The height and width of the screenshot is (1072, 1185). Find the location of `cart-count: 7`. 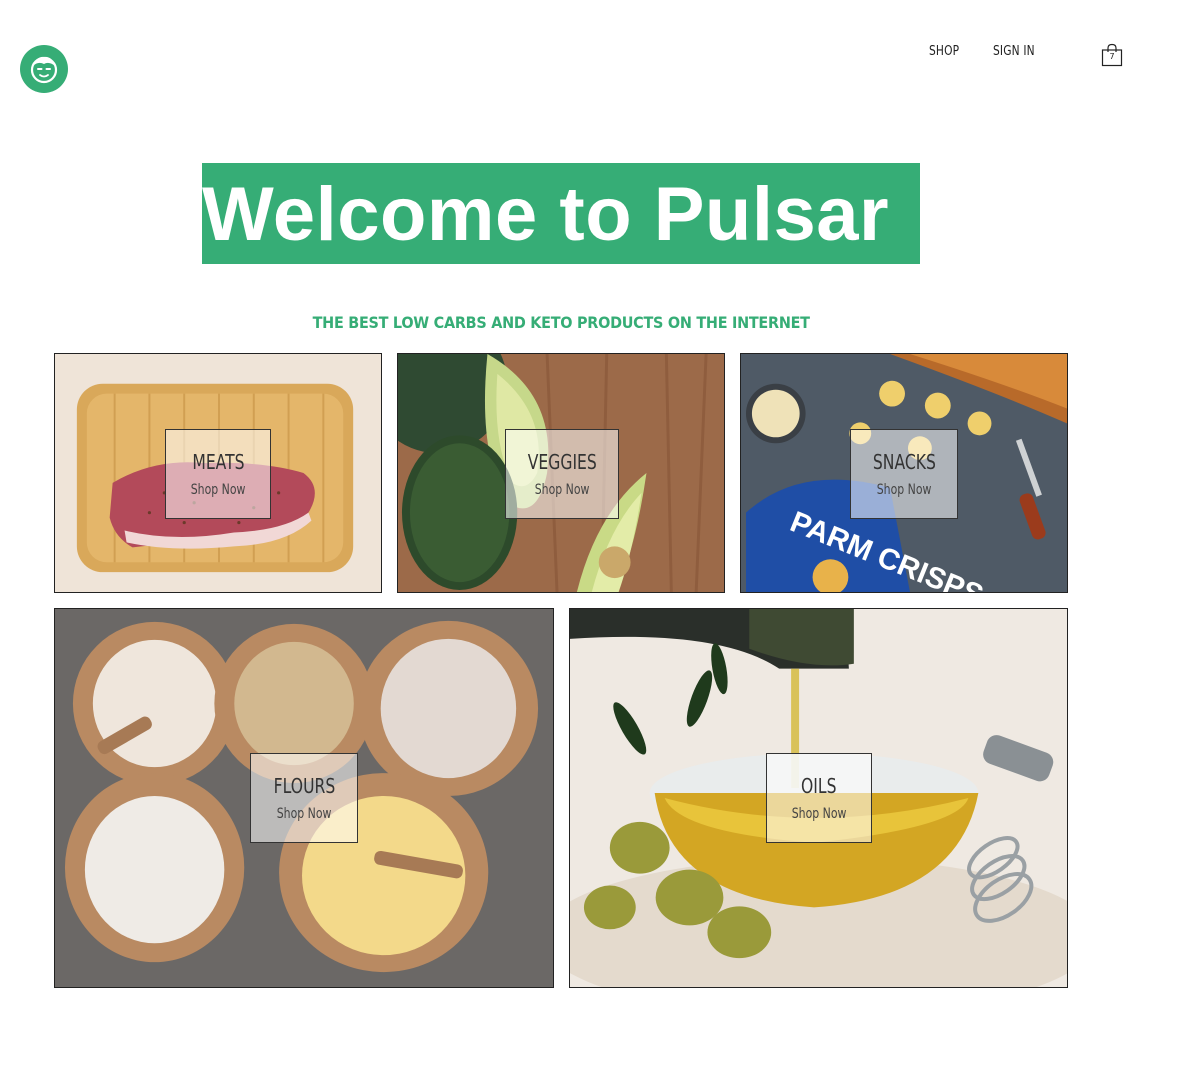

cart-count: 7 is located at coordinates (1112, 56).